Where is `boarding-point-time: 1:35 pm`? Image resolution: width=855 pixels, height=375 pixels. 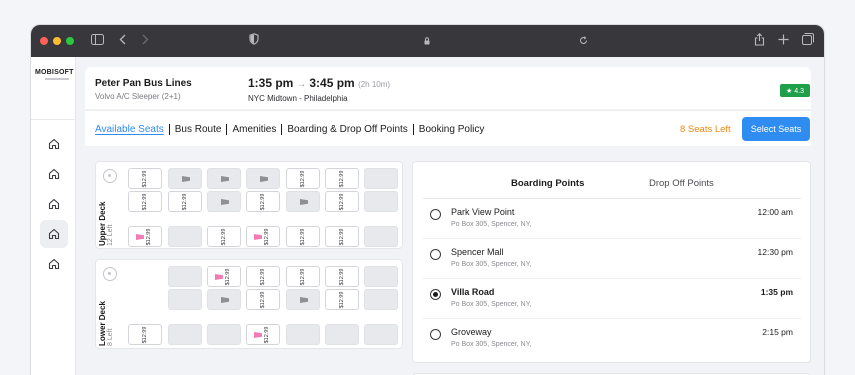
boarding-point-time: 1:35 pm is located at coordinates (776, 292).